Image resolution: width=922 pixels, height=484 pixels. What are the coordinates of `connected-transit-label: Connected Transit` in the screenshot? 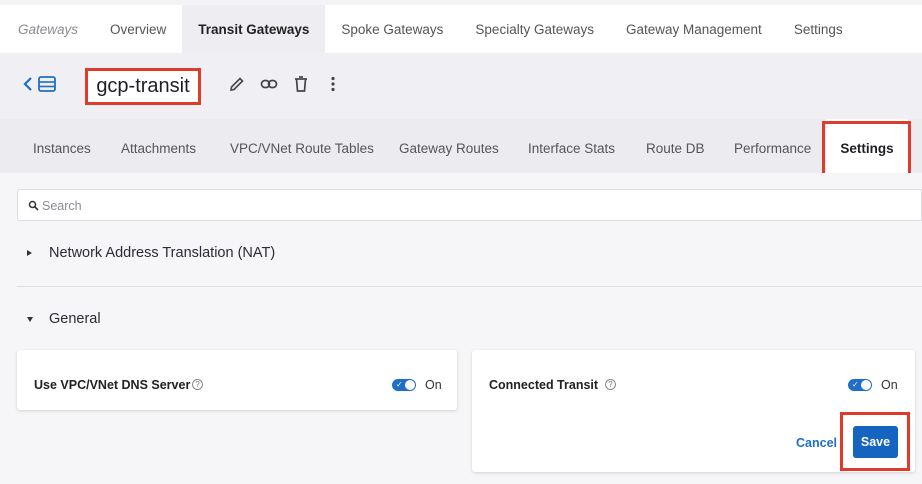 It's located at (544, 385).